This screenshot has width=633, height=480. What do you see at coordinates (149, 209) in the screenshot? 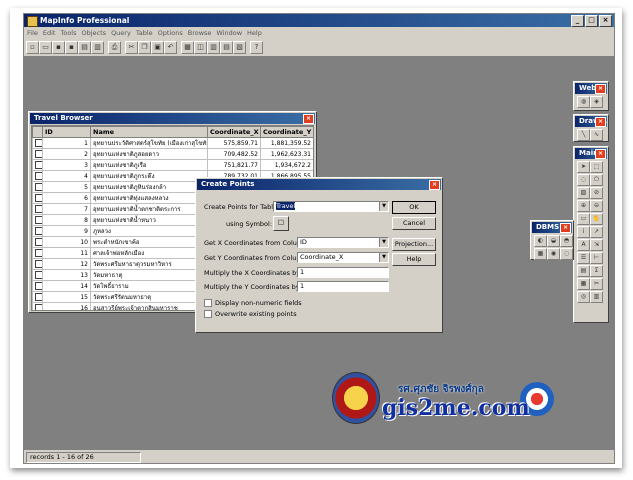
I see `cell-name: อุทยานแห่งชาติน้ำตกชาติตระการ` at bounding box center [149, 209].